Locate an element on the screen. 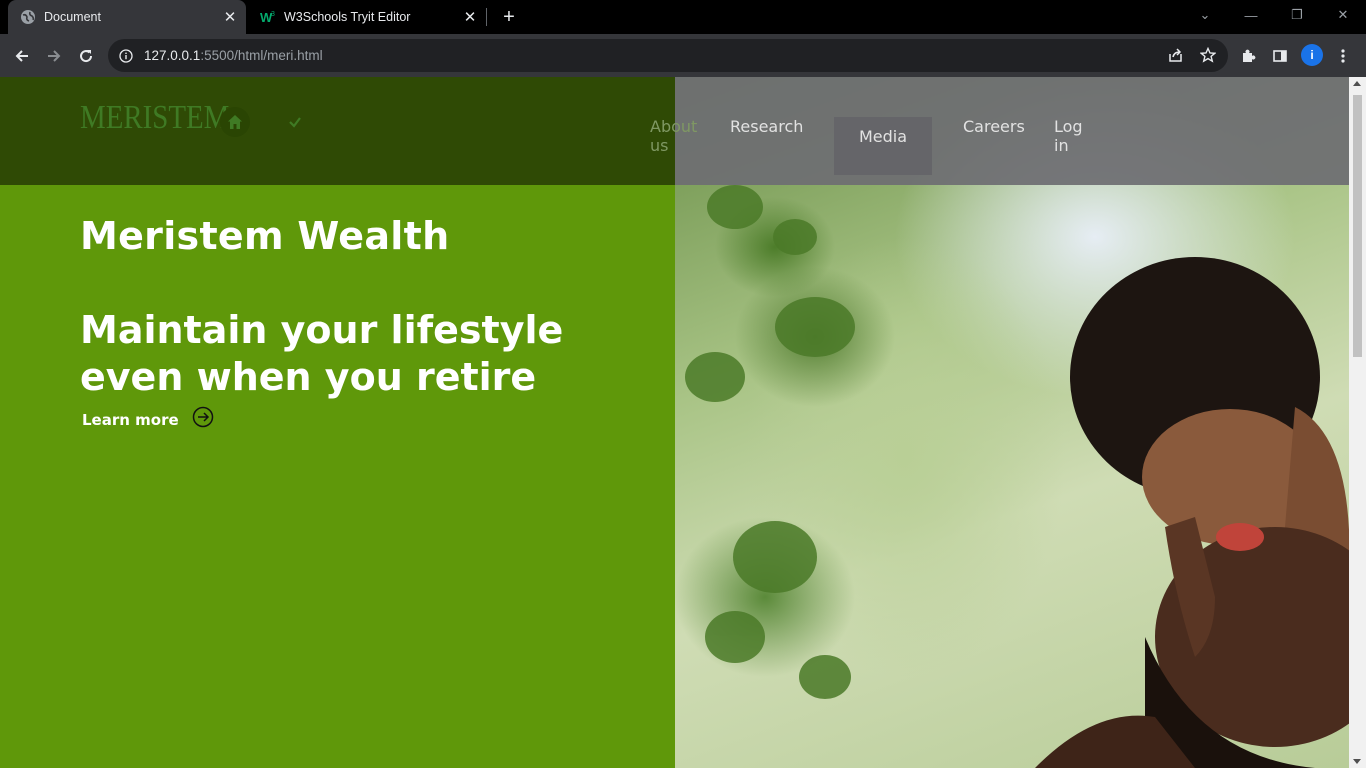 Image resolution: width=1366 pixels, height=768 pixels. site-logo: MERISTEM is located at coordinates (154, 118).